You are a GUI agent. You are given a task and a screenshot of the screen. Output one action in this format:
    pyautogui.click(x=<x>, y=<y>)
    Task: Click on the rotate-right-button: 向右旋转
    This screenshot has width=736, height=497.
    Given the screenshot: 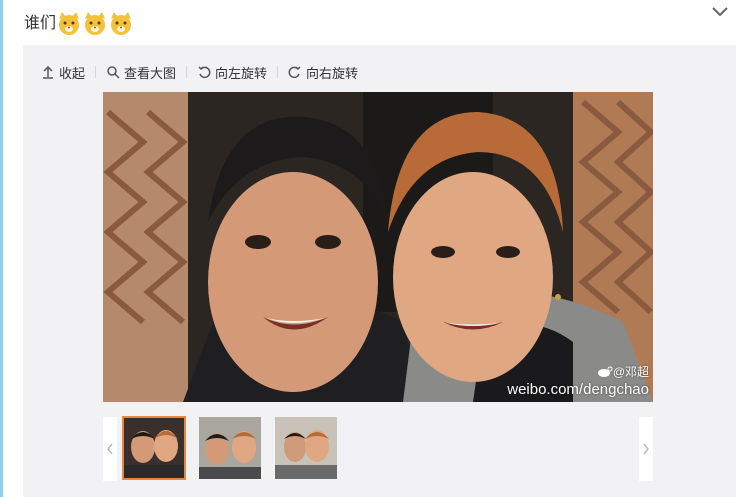 What is the action you would take?
    pyautogui.click(x=323, y=72)
    